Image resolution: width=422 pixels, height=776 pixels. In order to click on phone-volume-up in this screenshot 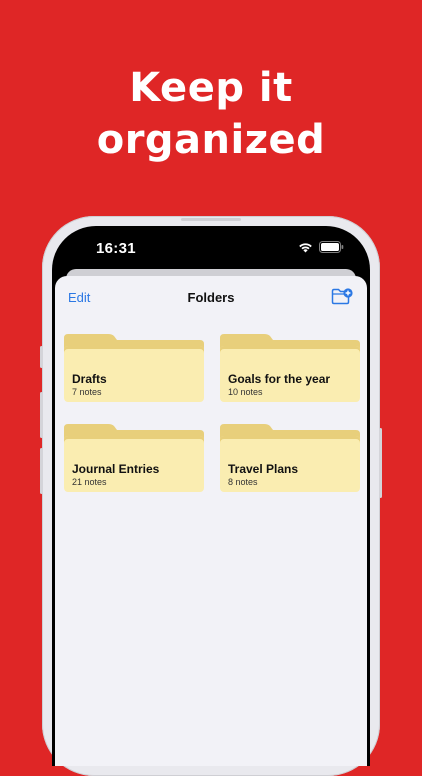, I will do `click(41, 415)`.